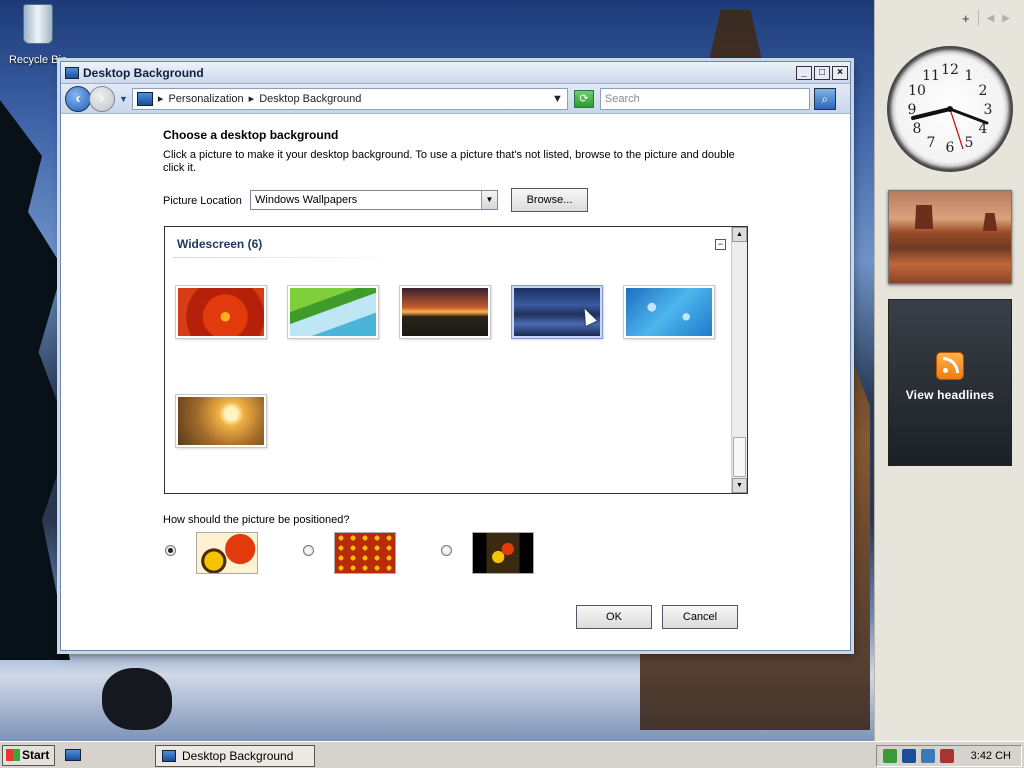 This screenshot has height=768, width=1024. What do you see at coordinates (446, 550) in the screenshot?
I see `position-radio-center` at bounding box center [446, 550].